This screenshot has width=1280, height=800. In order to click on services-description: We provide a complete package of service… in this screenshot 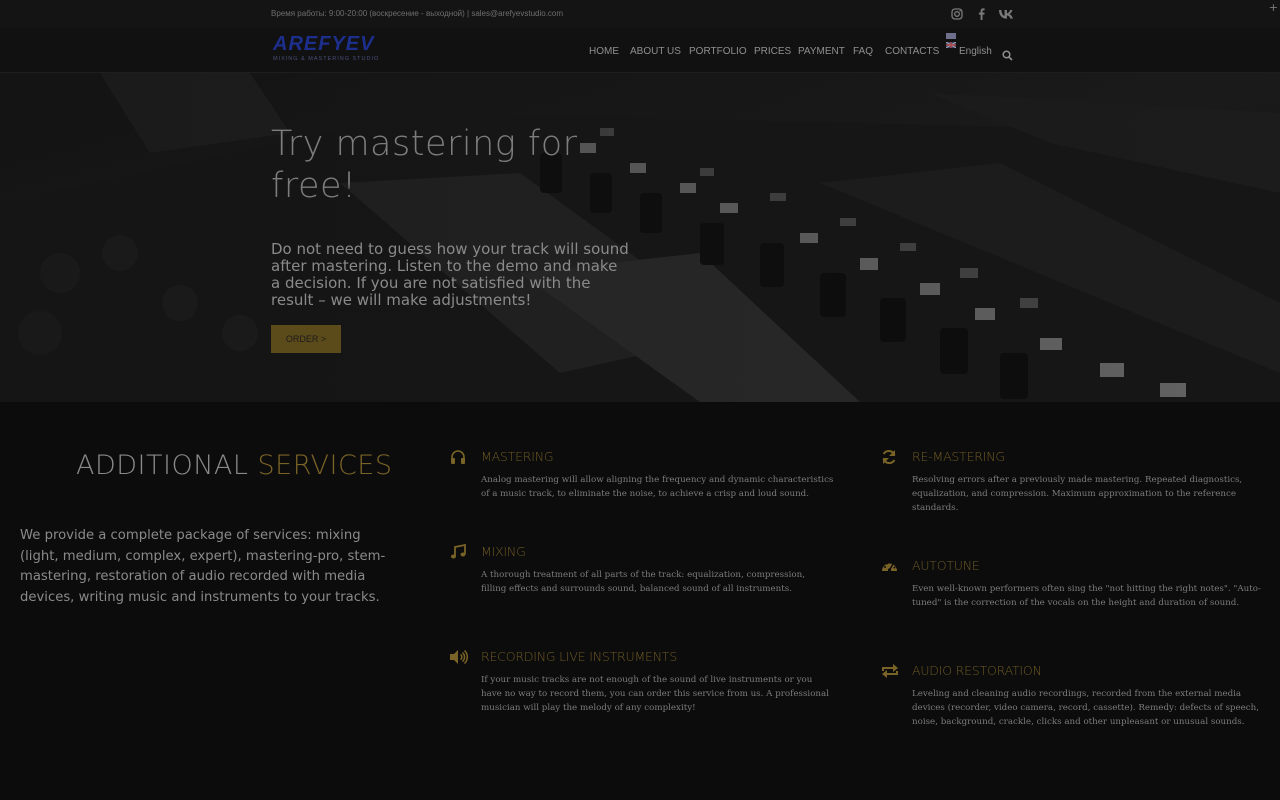, I will do `click(203, 566)`.